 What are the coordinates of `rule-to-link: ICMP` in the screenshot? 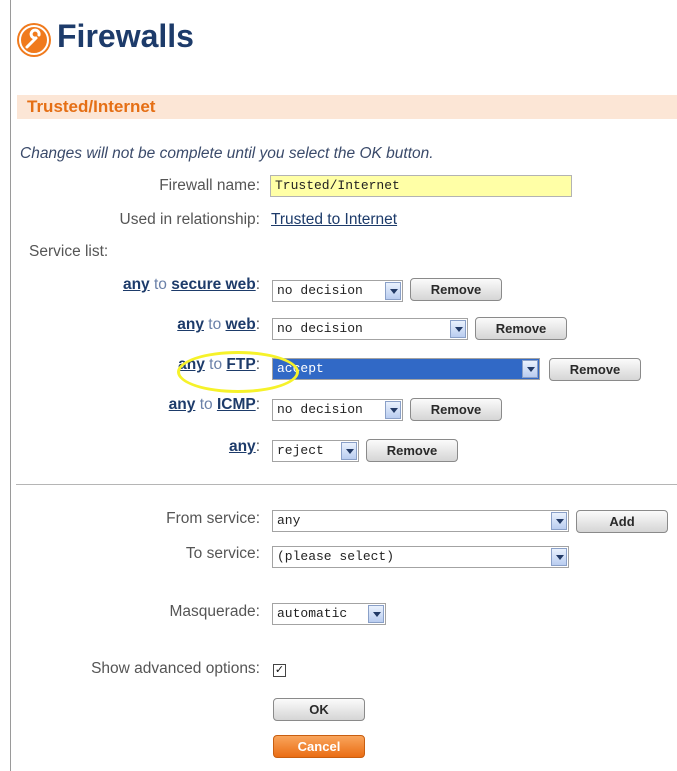 It's located at (236, 404).